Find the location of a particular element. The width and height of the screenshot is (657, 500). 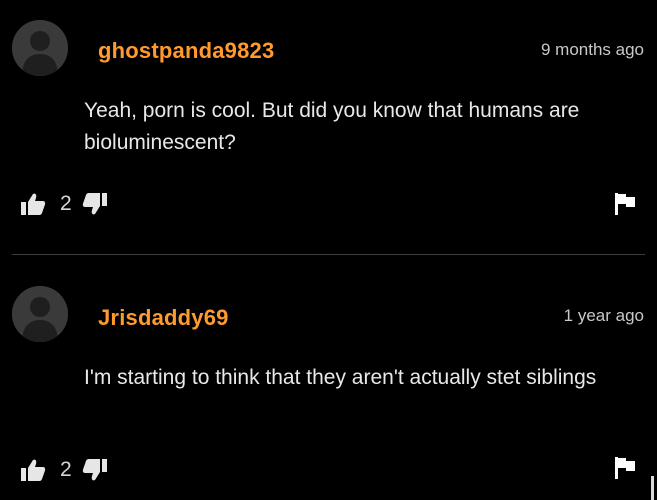

comment-username: Jrisdaddy69 is located at coordinates (163, 318).